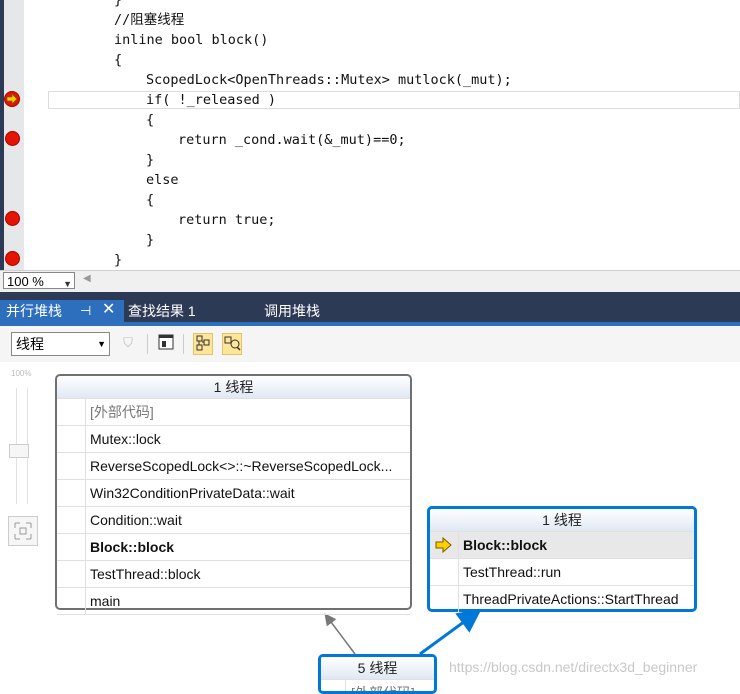 This screenshot has width=740, height=694. What do you see at coordinates (562, 544) in the screenshot?
I see `stack-frame-current: Block::block` at bounding box center [562, 544].